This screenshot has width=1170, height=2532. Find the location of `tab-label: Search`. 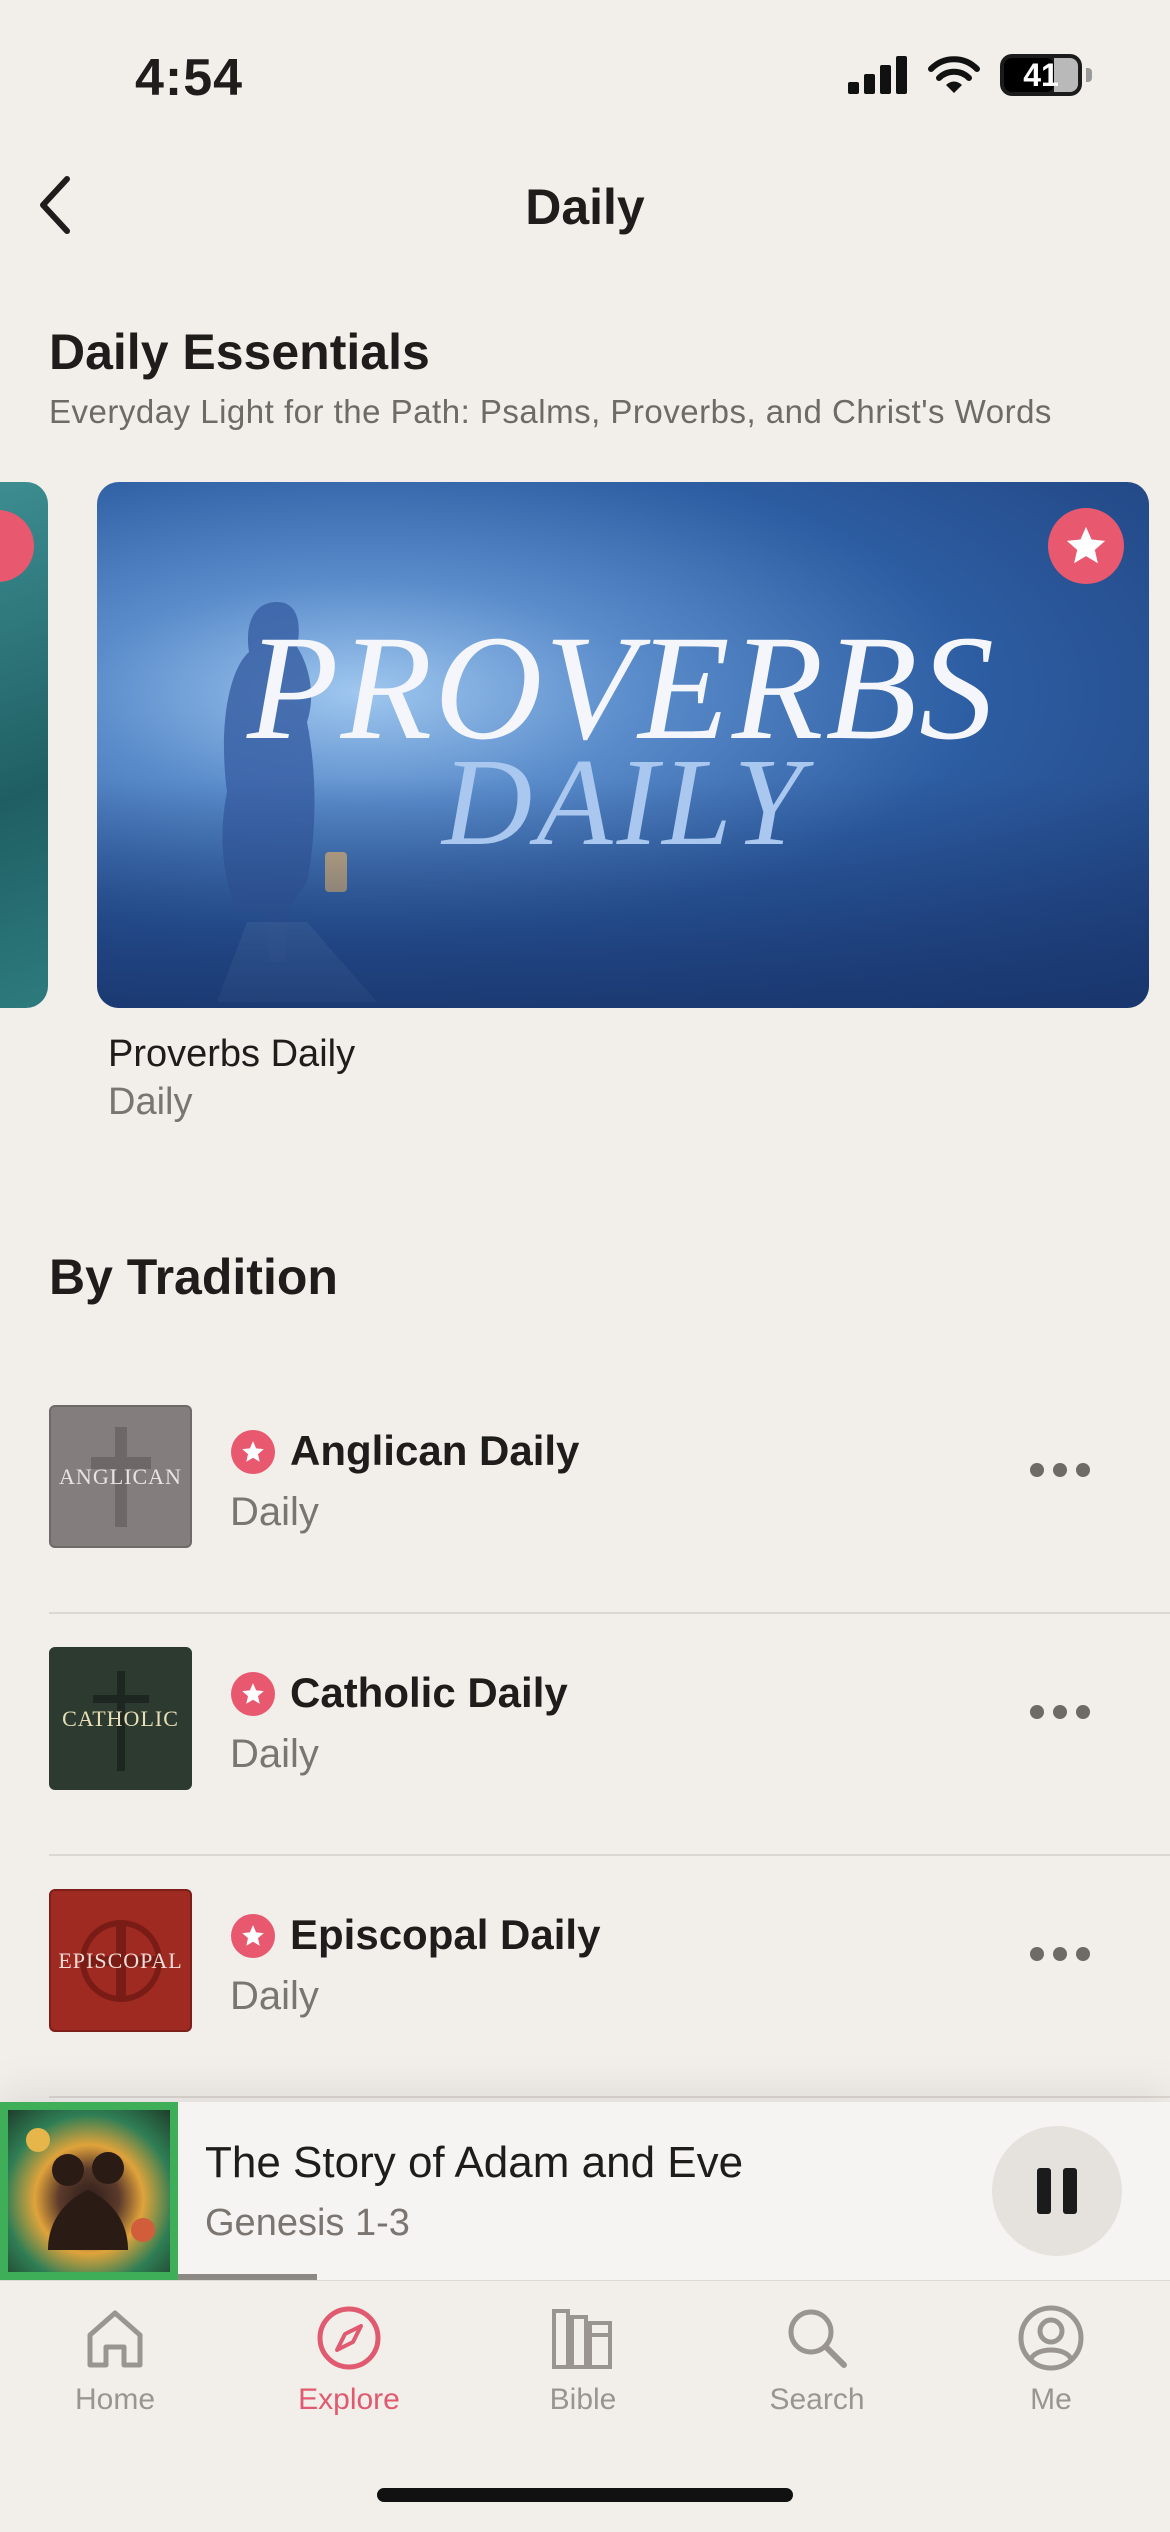

tab-label: Search is located at coordinates (817, 2399).